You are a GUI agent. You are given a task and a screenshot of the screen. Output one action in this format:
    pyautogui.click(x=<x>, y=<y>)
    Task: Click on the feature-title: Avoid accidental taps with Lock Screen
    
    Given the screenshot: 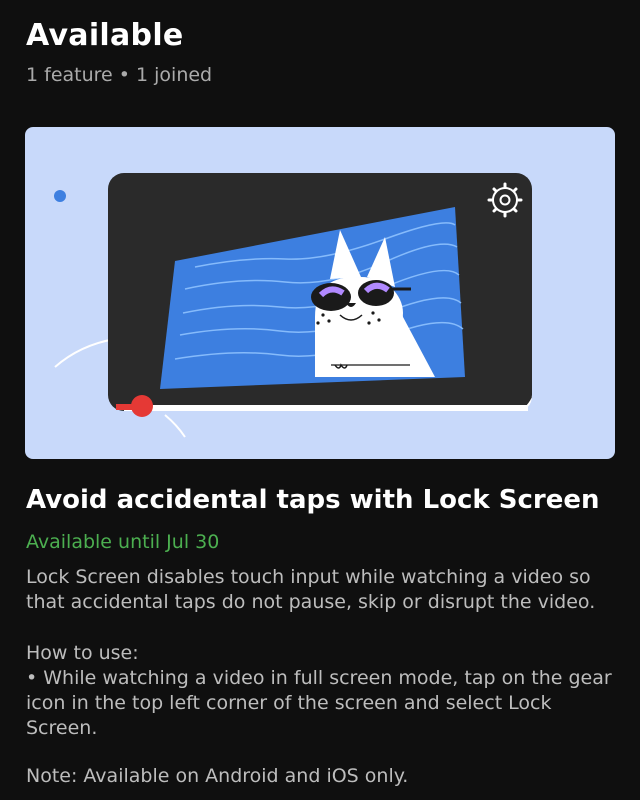 What is the action you would take?
    pyautogui.click(x=313, y=500)
    